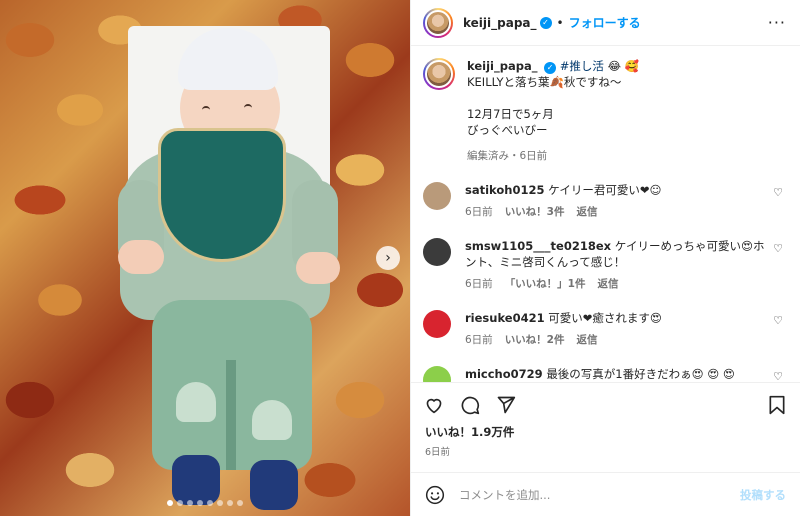  Describe the element at coordinates (617, 329) in the screenshot. I see `comment-body: riesuke0421 可愛い❤︎癒されます😍 6日前 いいね！2件 返信` at that location.